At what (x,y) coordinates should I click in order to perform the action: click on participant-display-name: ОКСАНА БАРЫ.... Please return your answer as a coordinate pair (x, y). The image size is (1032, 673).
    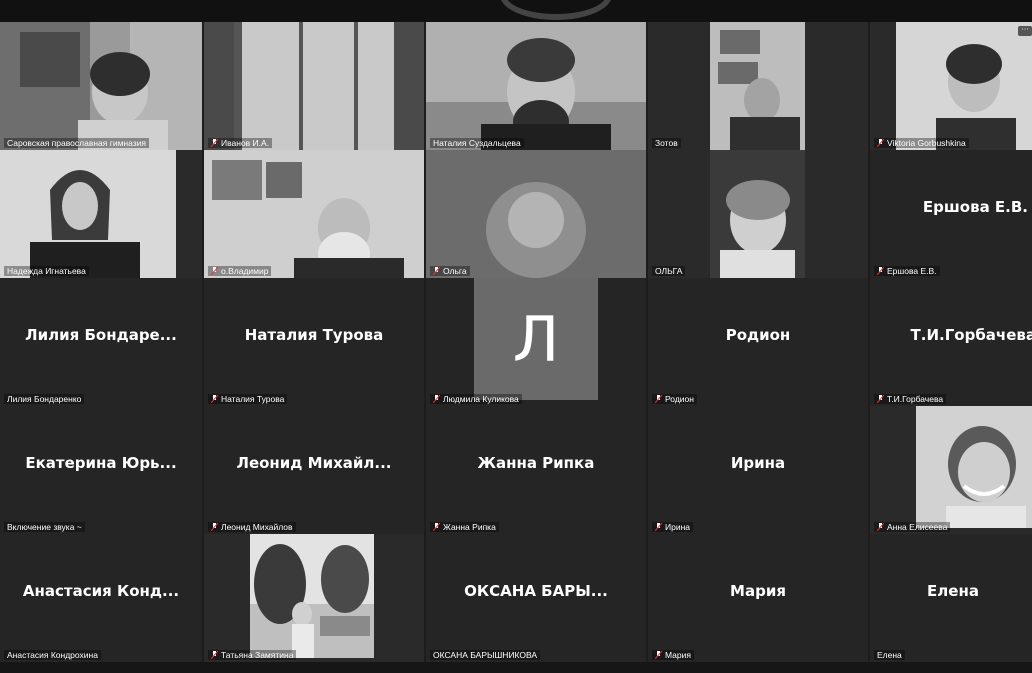
    Looking at the image, I should click on (536, 591).